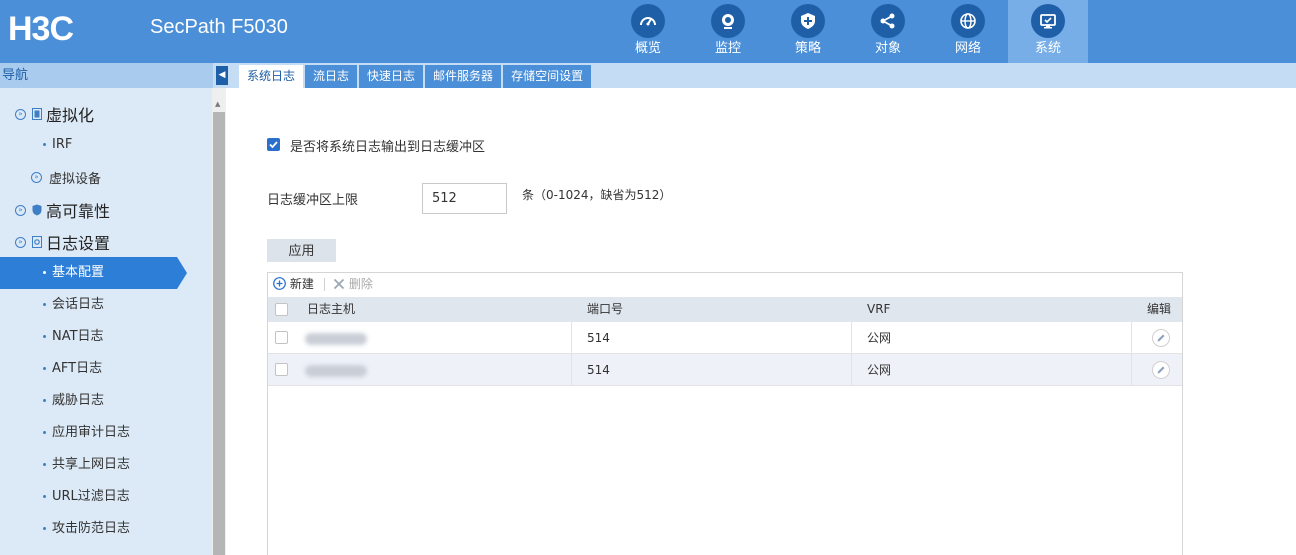 This screenshot has height=555, width=1296. I want to click on sidebar-group-virtualization: » 虚拟化, so click(106, 114).